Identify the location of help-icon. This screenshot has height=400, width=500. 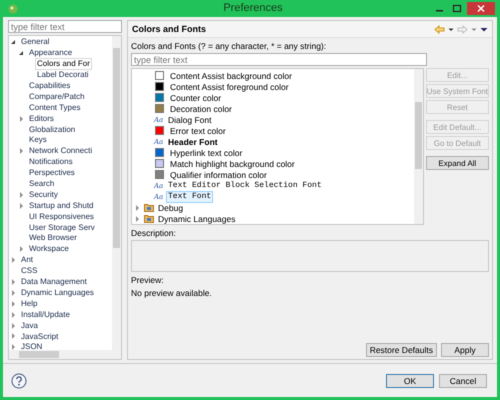
(19, 380).